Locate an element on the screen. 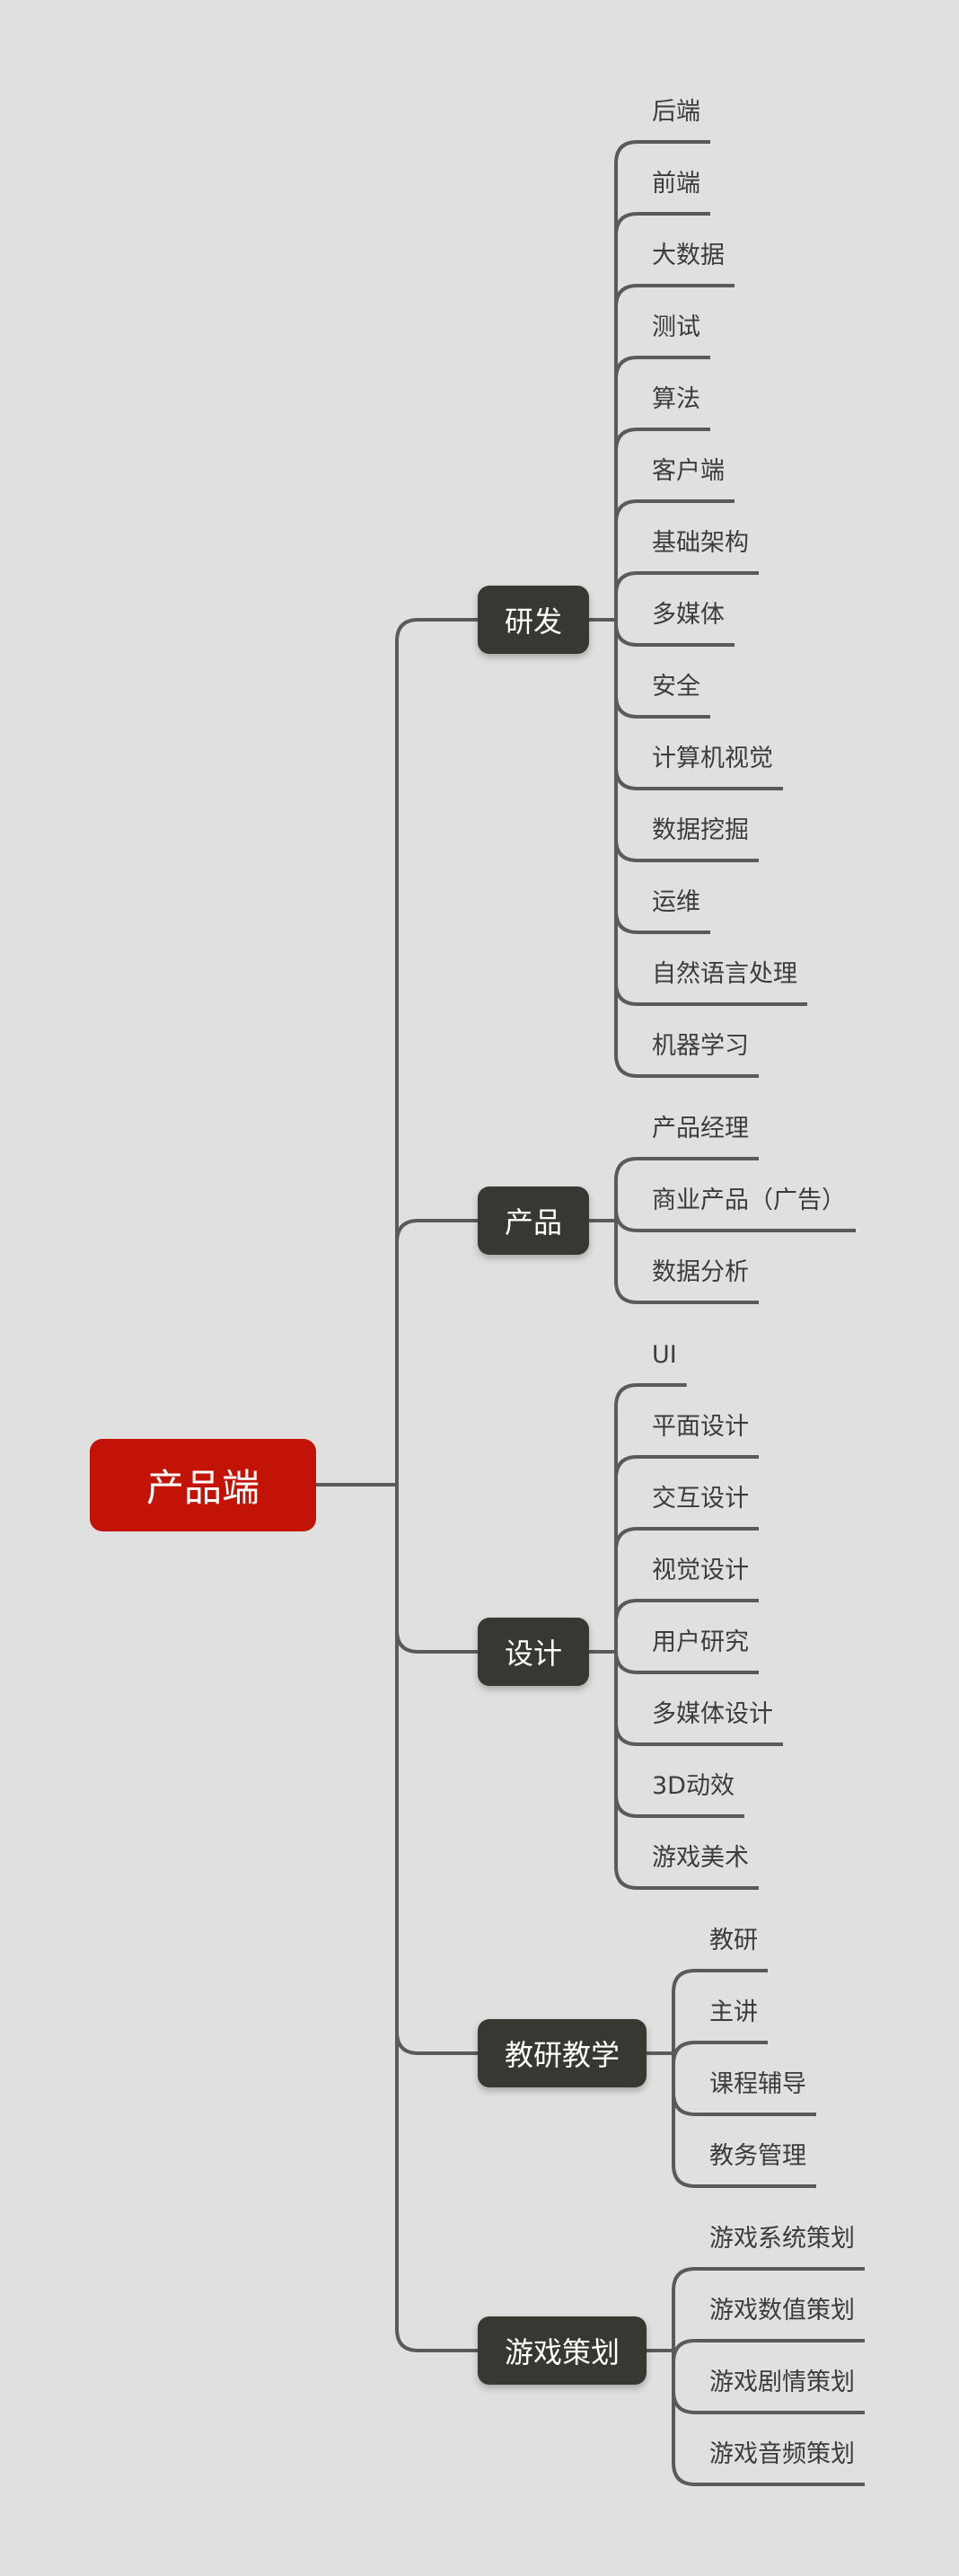  leaf-node: 自然语言处理 is located at coordinates (724, 974).